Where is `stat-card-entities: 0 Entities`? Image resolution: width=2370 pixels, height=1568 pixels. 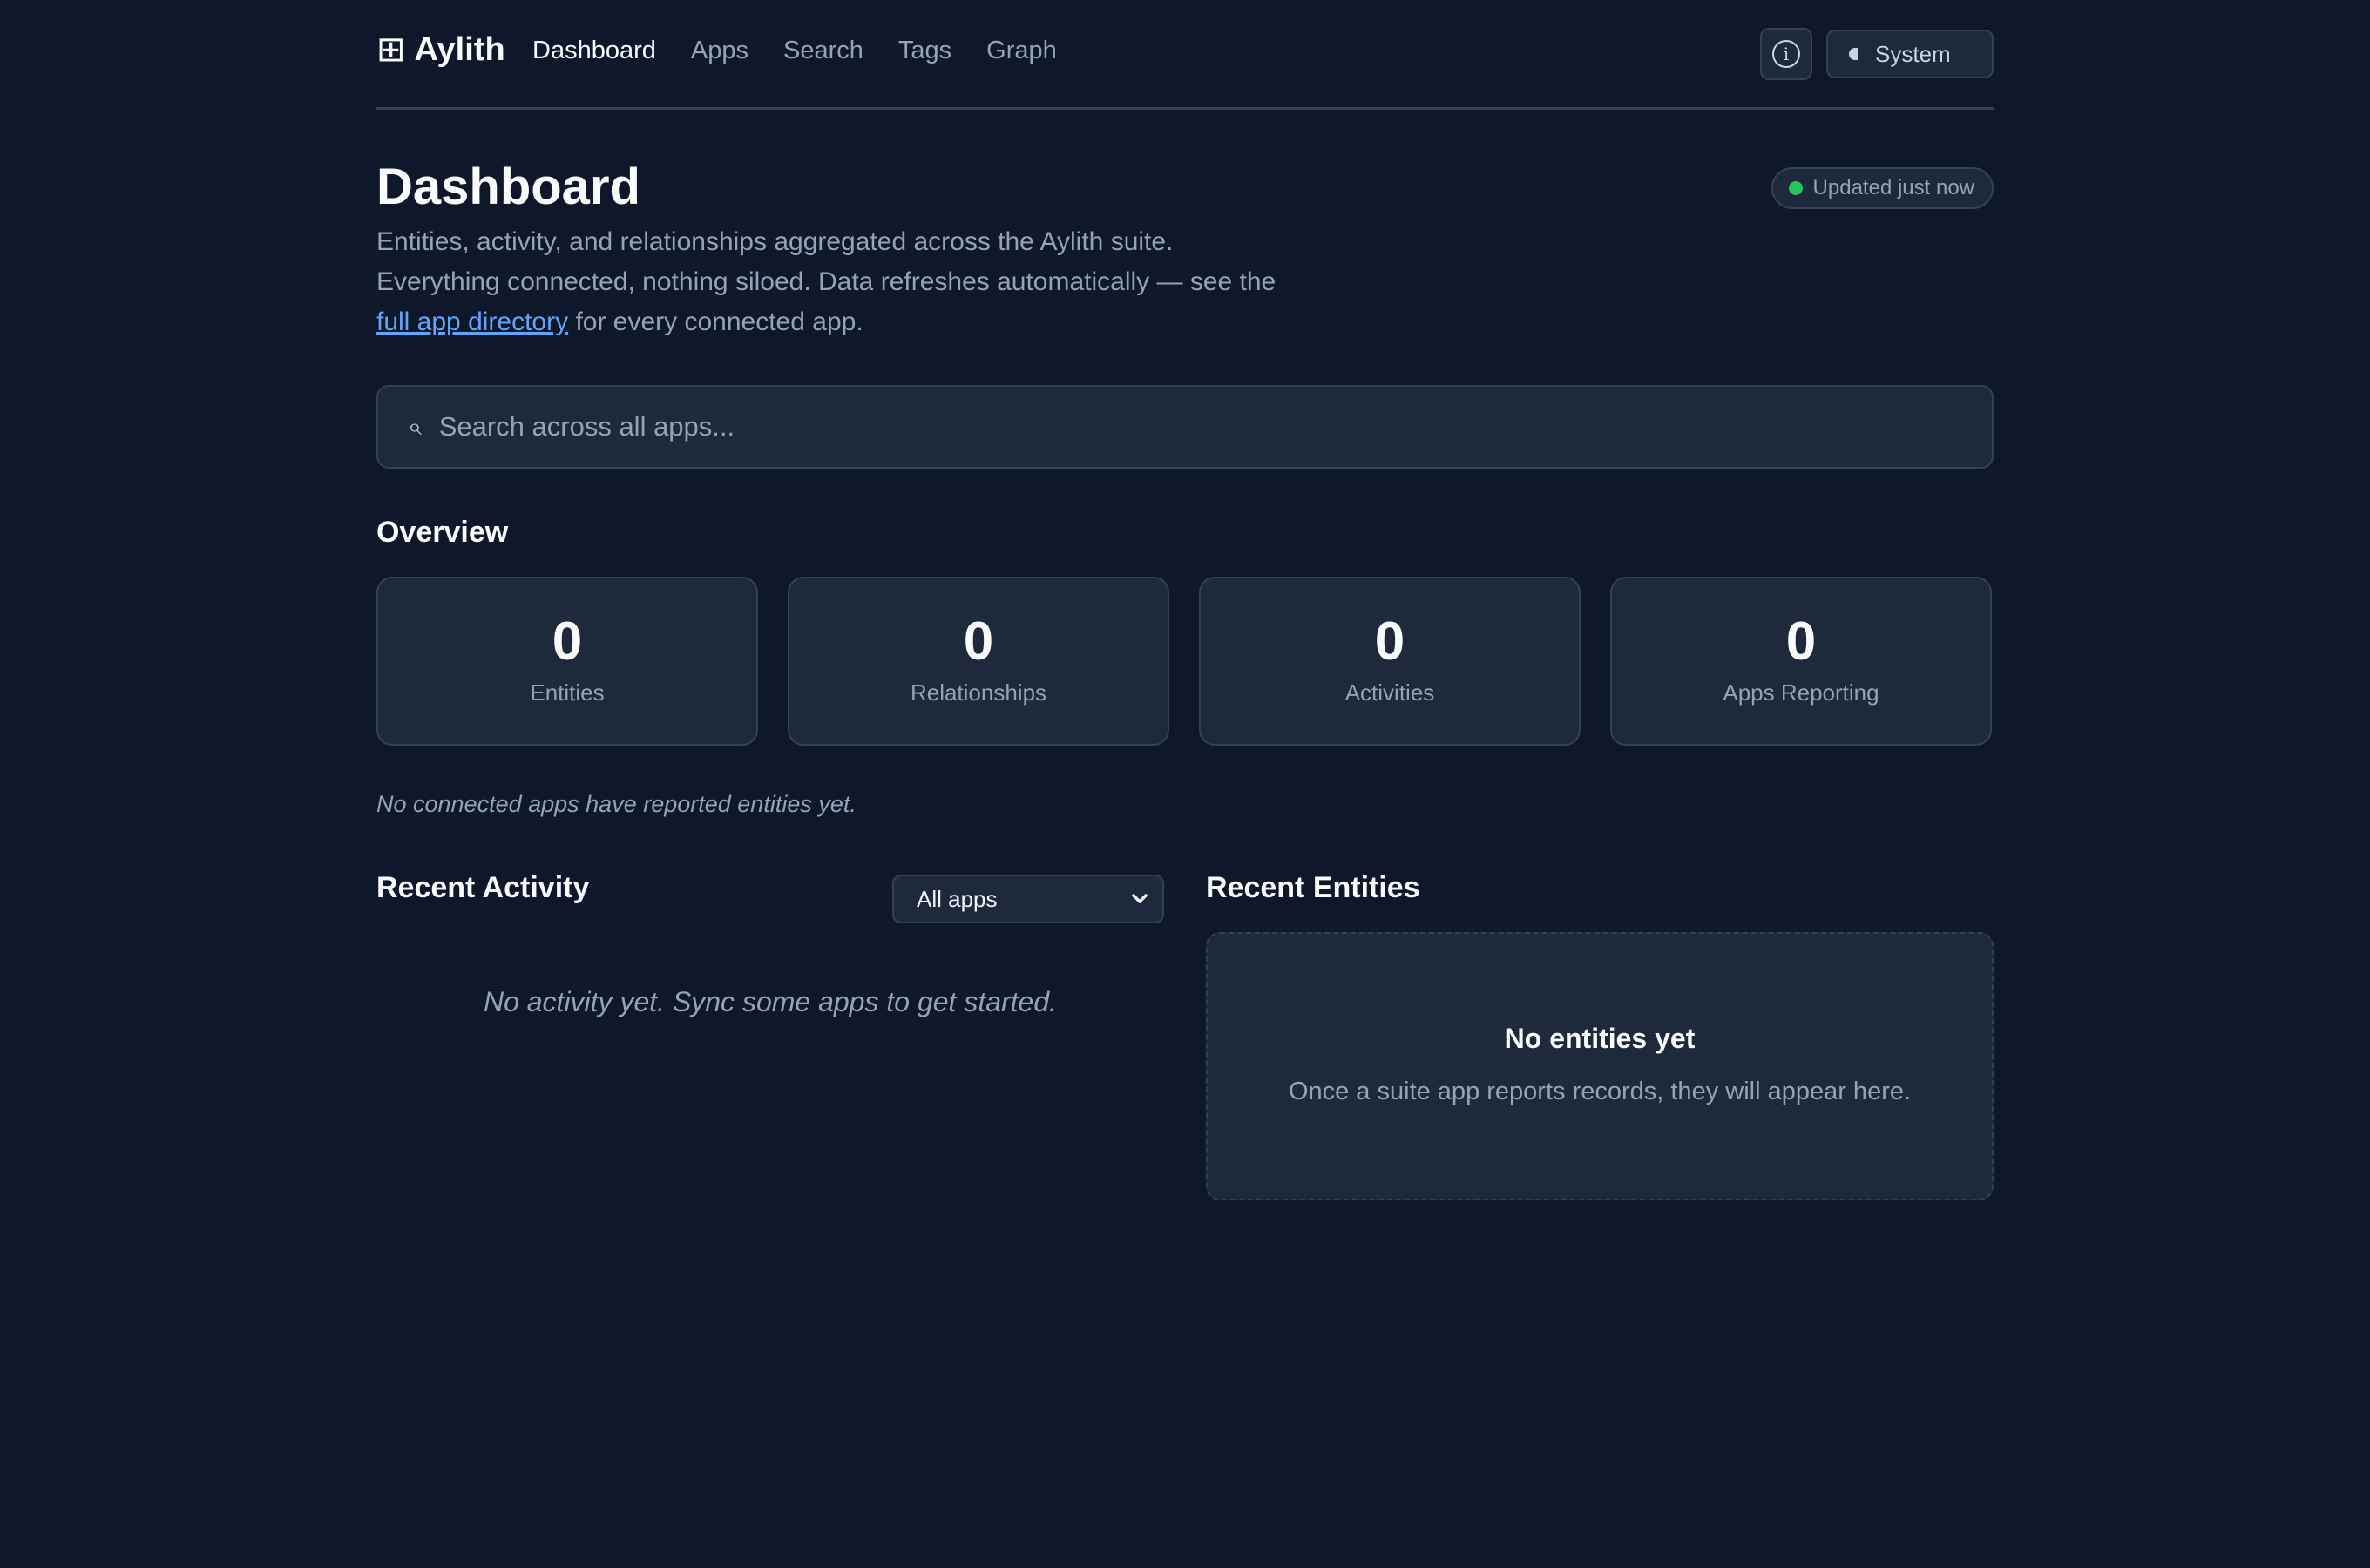
stat-card-entities: 0 Entities is located at coordinates (567, 662).